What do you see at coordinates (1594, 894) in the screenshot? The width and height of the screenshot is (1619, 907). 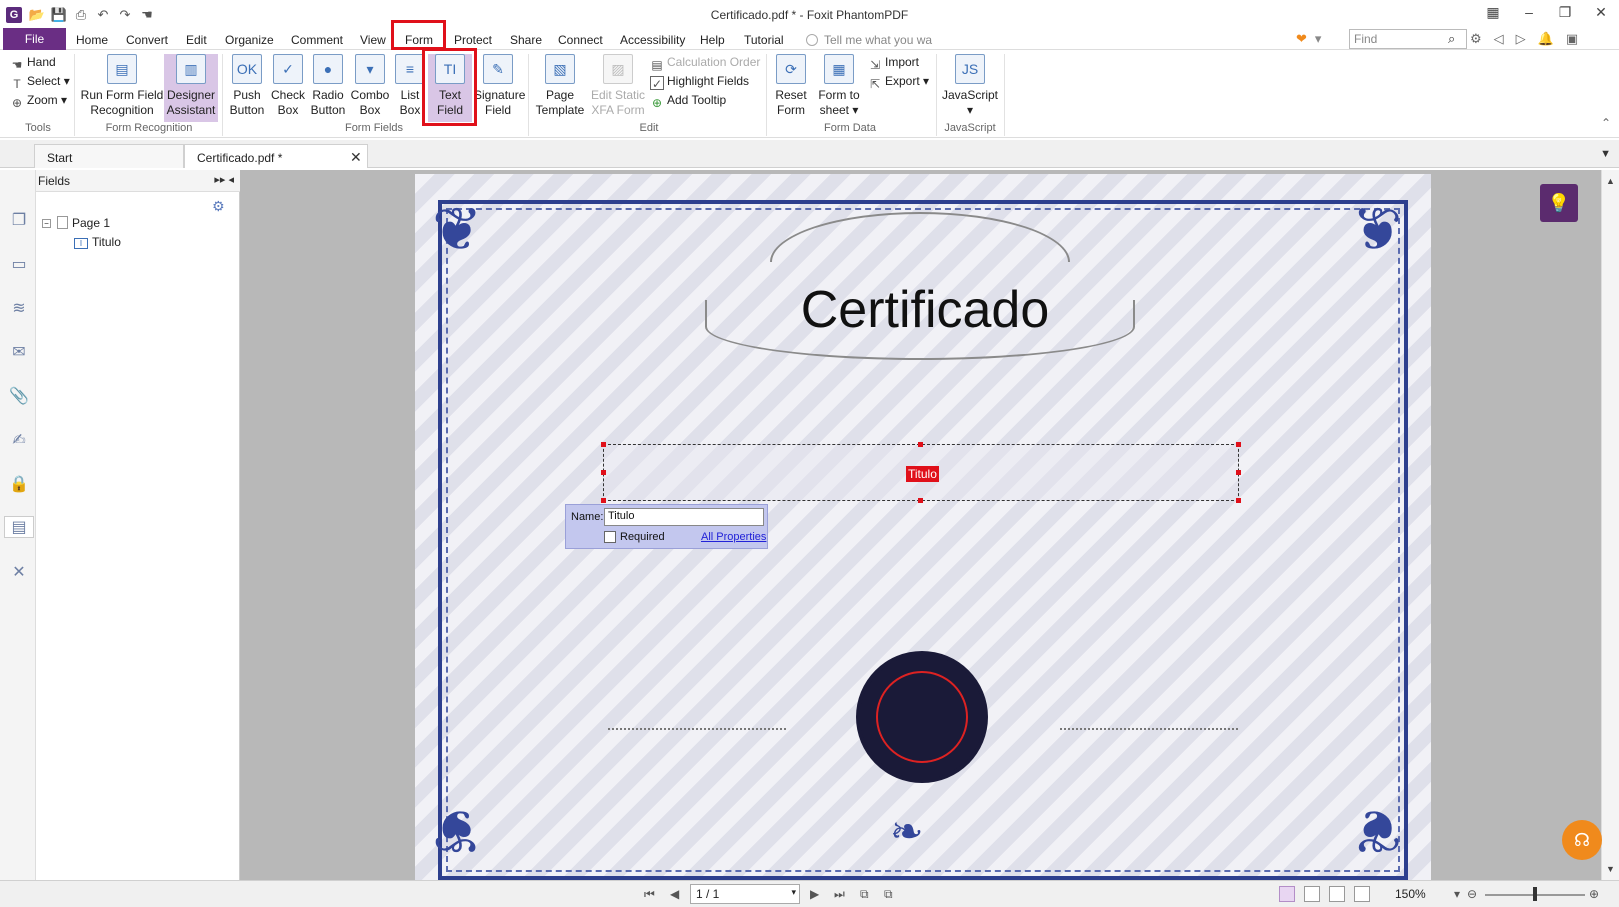 I see `zoom-in-icon: ⊕` at bounding box center [1594, 894].